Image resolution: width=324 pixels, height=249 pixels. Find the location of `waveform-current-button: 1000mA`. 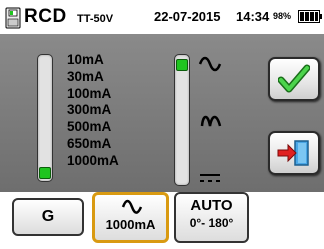

waveform-current-button: 1000mA is located at coordinates (130, 217).